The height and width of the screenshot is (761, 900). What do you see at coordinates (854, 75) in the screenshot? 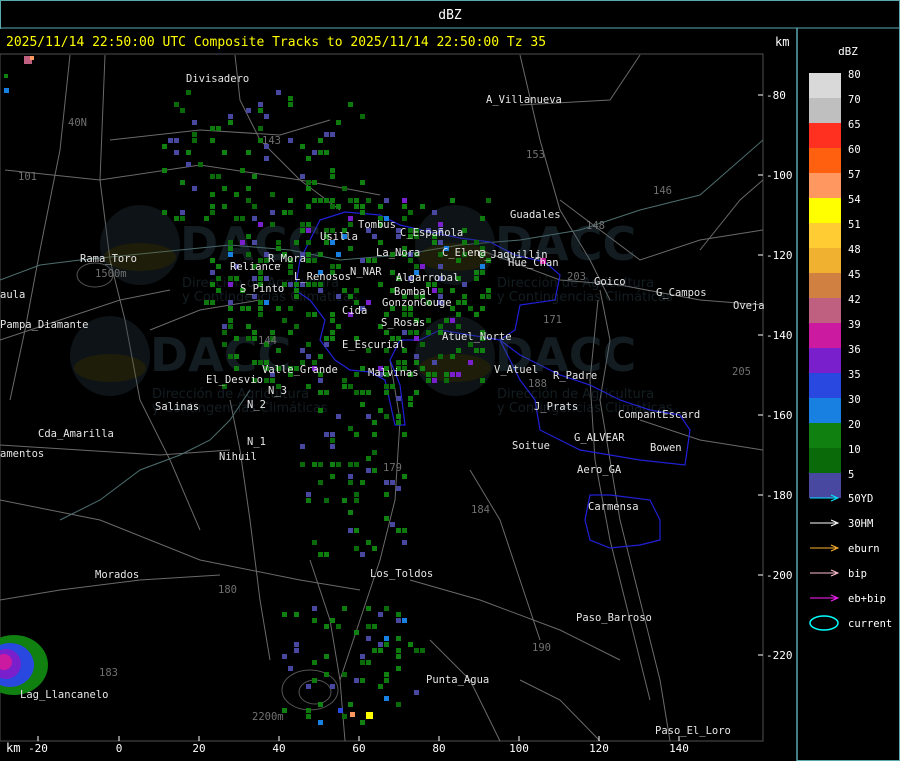
I see `legend-label: 80` at bounding box center [854, 75].